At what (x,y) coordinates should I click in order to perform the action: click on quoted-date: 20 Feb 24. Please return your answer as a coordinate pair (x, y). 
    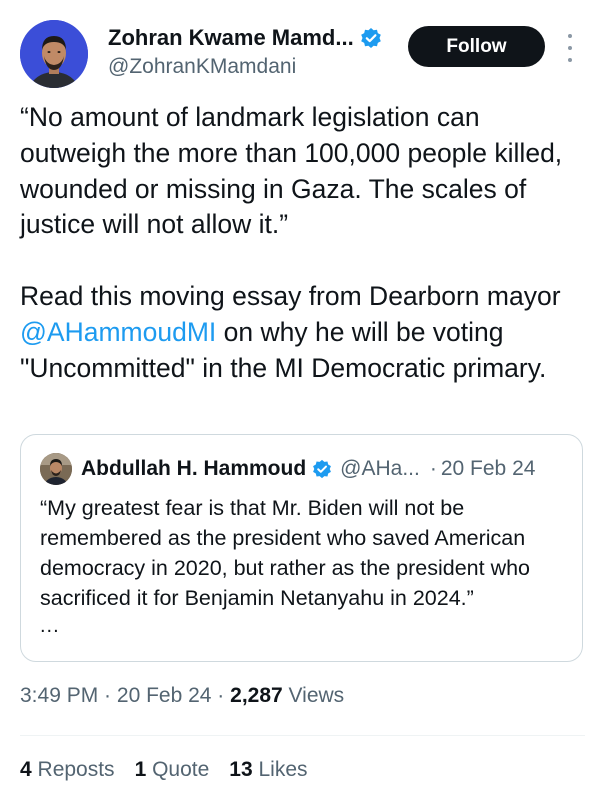
    Looking at the image, I should click on (488, 469).